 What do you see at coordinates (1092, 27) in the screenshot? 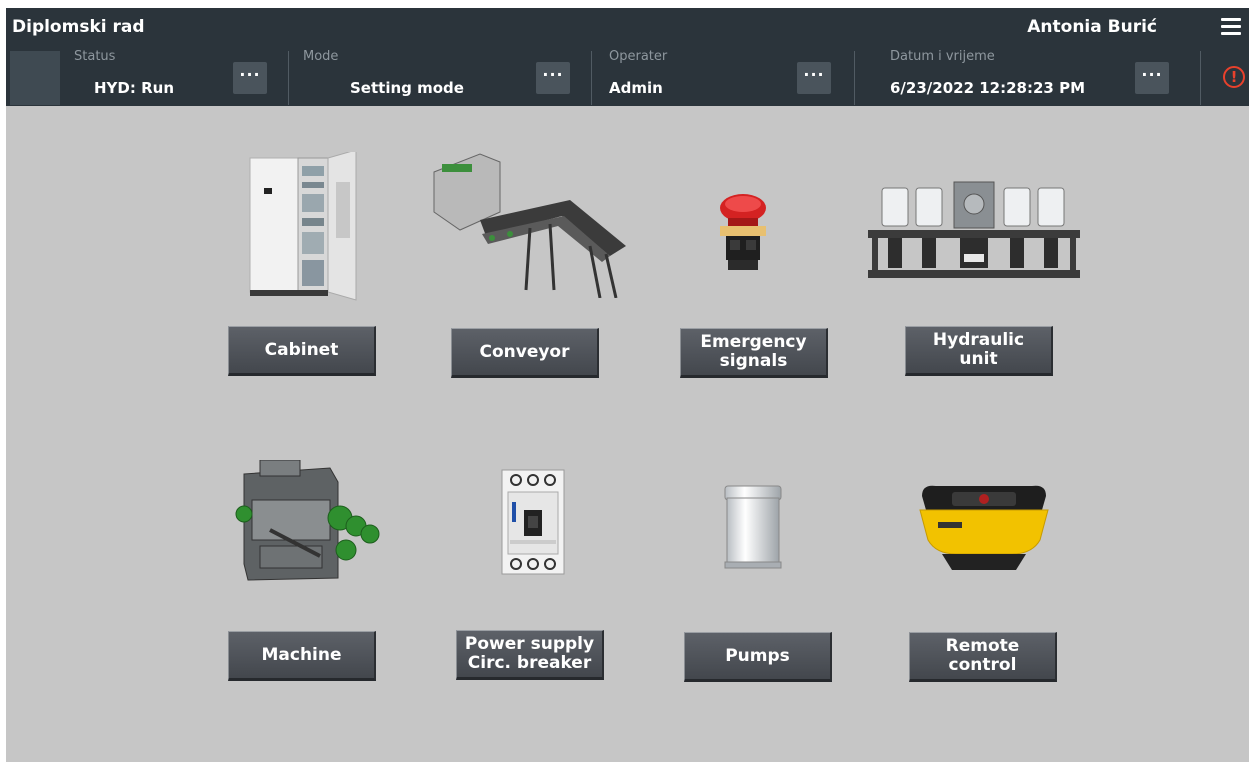
I see `user-name: Antonia Burić` at bounding box center [1092, 27].